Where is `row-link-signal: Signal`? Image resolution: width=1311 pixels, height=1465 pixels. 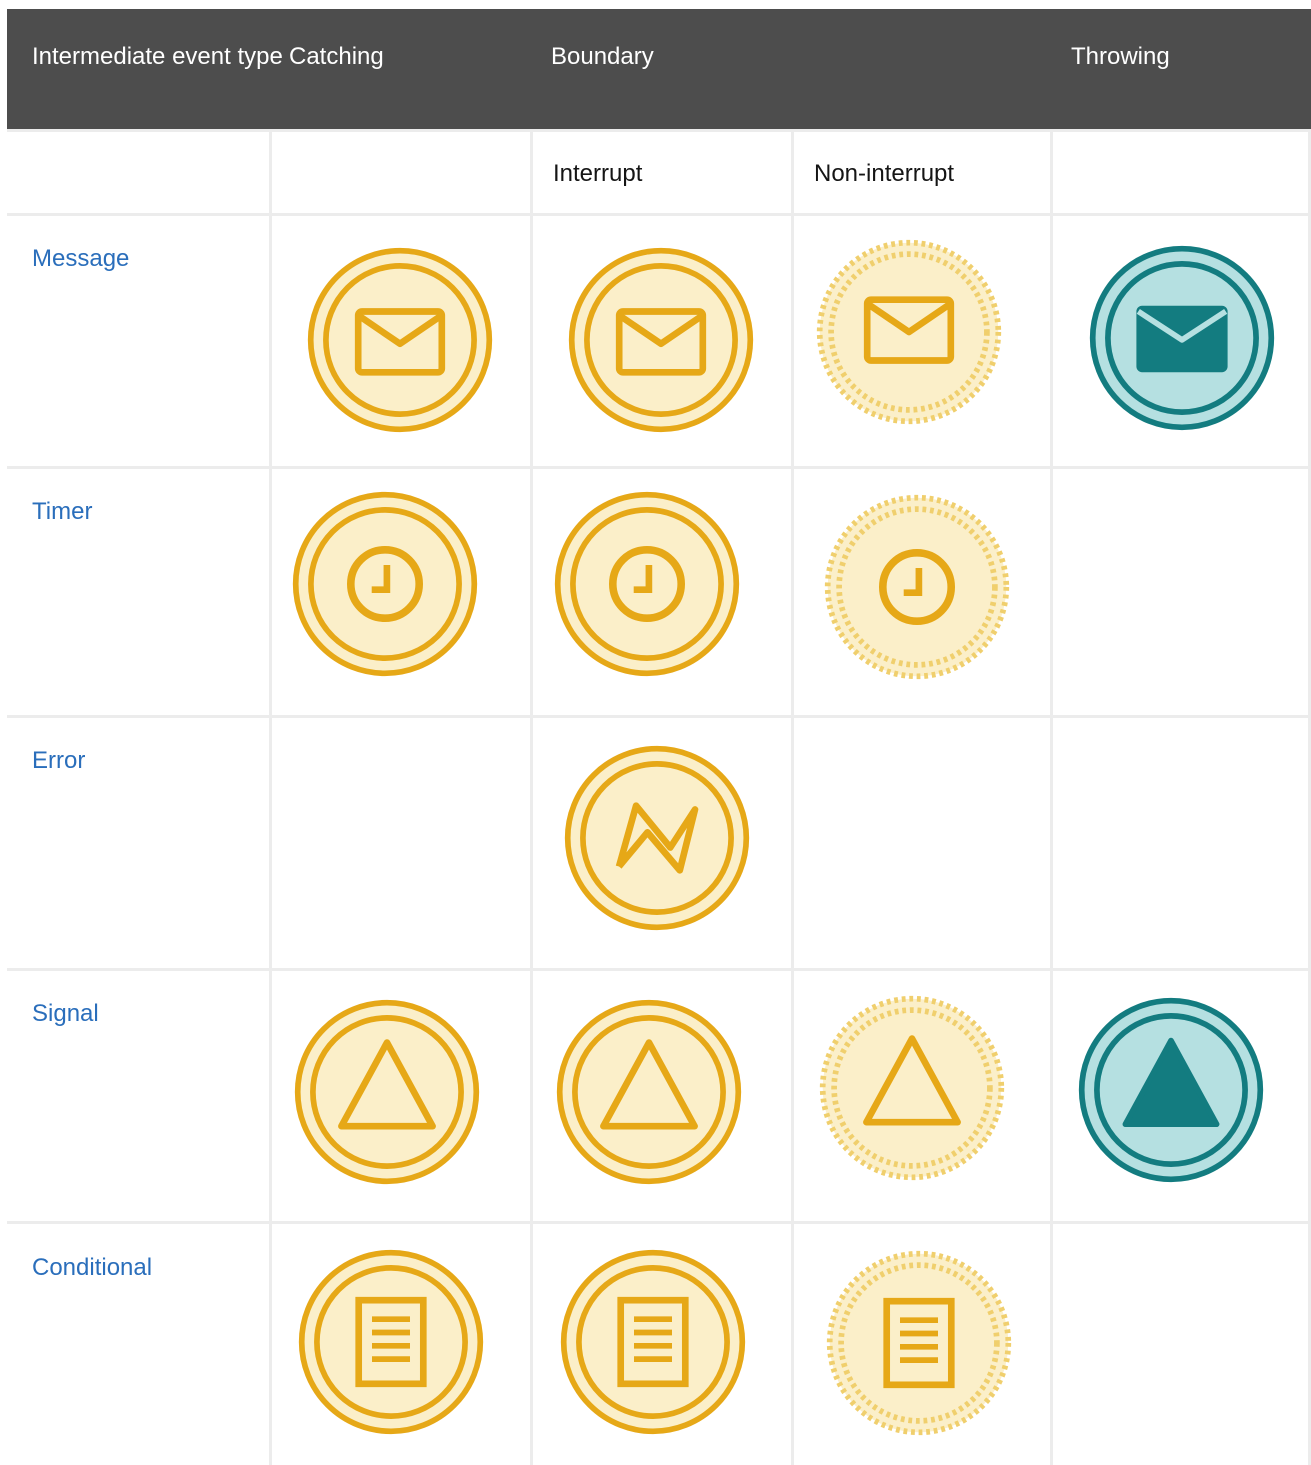 row-link-signal: Signal is located at coordinates (65, 1014).